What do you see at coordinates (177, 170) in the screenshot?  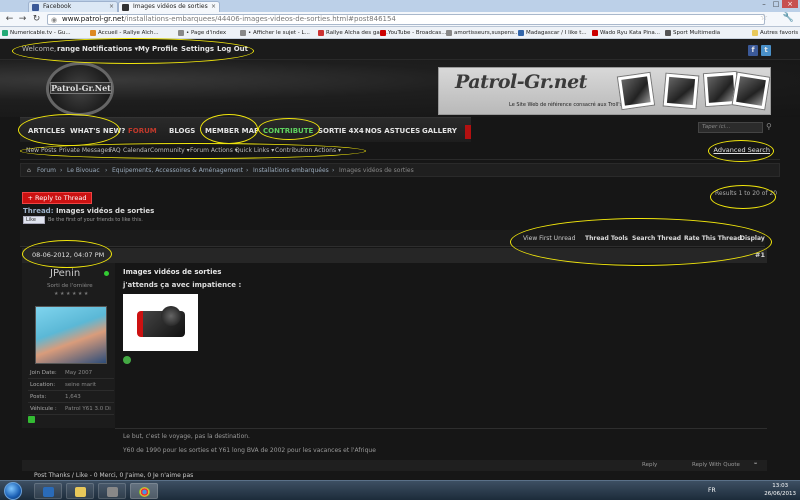 I see `breadcrumb-item: Equipements, Accessoires & Aménagement` at bounding box center [177, 170].